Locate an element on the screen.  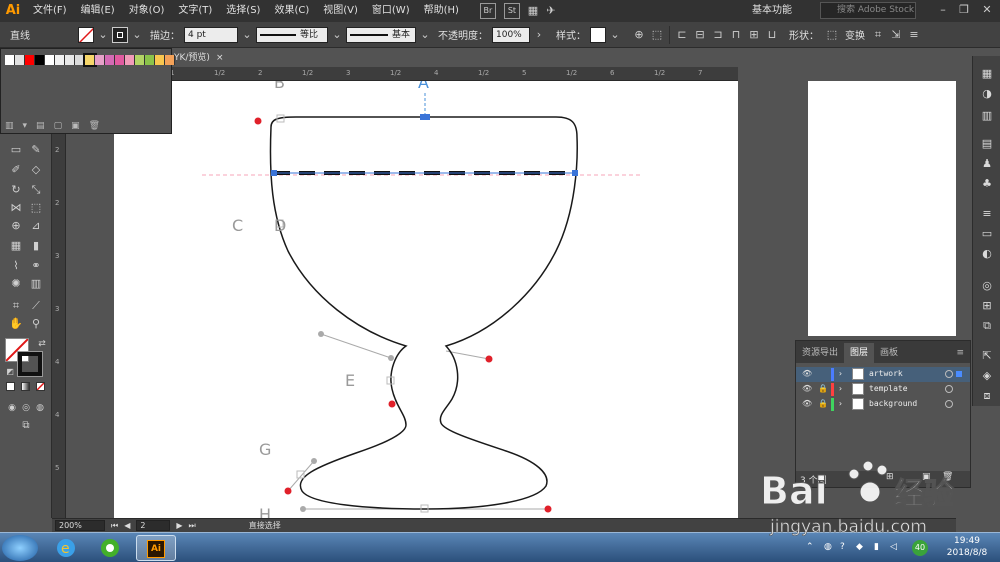
chevron-right-icon: › is located at coordinates (539, 35).